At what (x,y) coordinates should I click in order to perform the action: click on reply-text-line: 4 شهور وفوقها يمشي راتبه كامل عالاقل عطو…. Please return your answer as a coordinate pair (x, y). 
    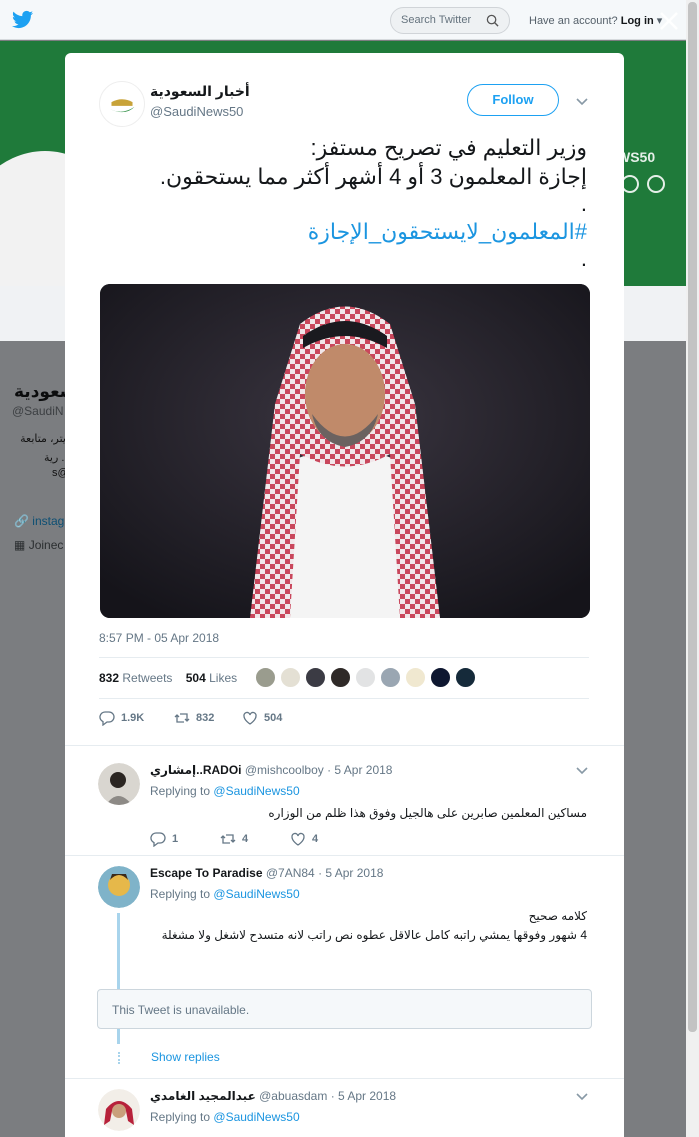
    Looking at the image, I should click on (374, 935).